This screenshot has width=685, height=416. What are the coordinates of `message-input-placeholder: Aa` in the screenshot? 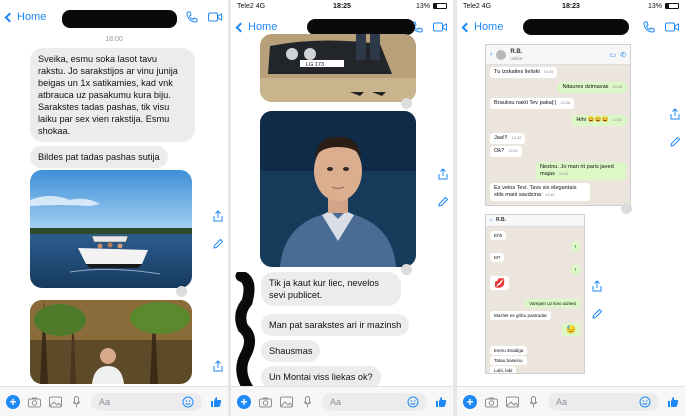 It's located at (336, 401).